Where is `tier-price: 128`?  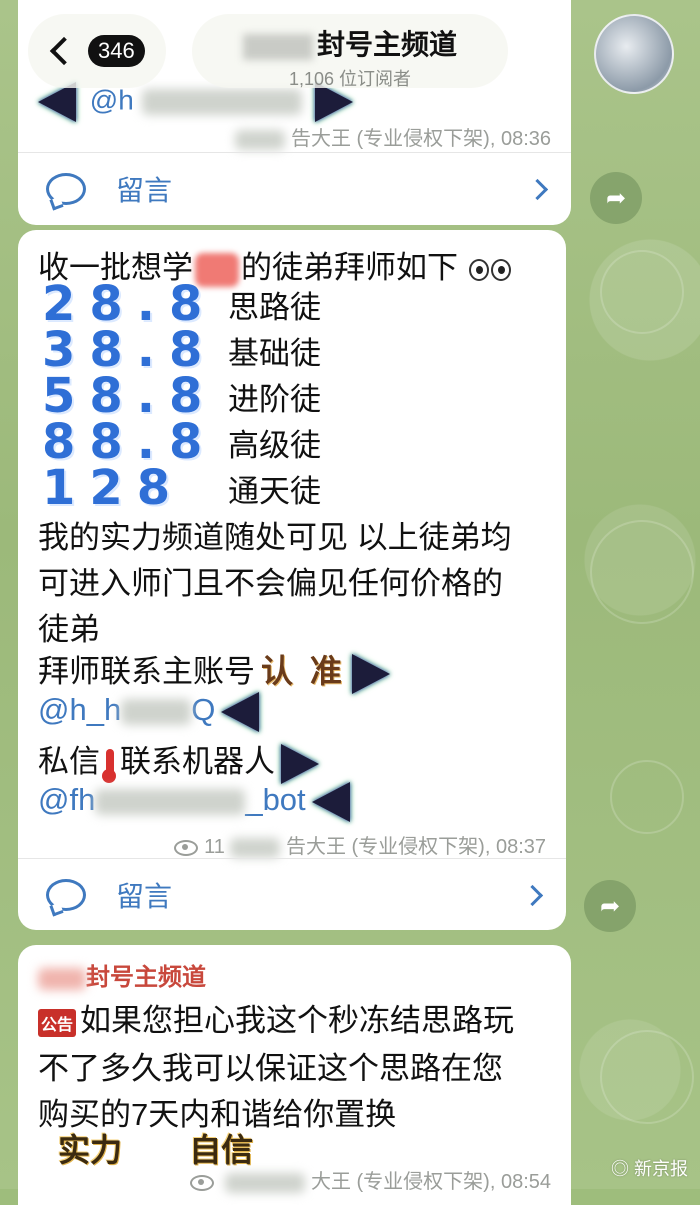
tier-price: 128 is located at coordinates (113, 488).